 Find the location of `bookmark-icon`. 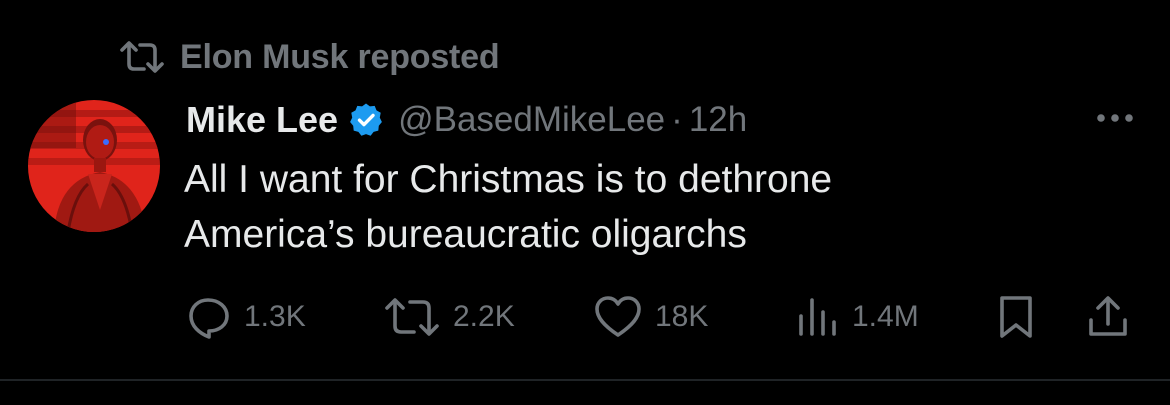

bookmark-icon is located at coordinates (1016, 317).